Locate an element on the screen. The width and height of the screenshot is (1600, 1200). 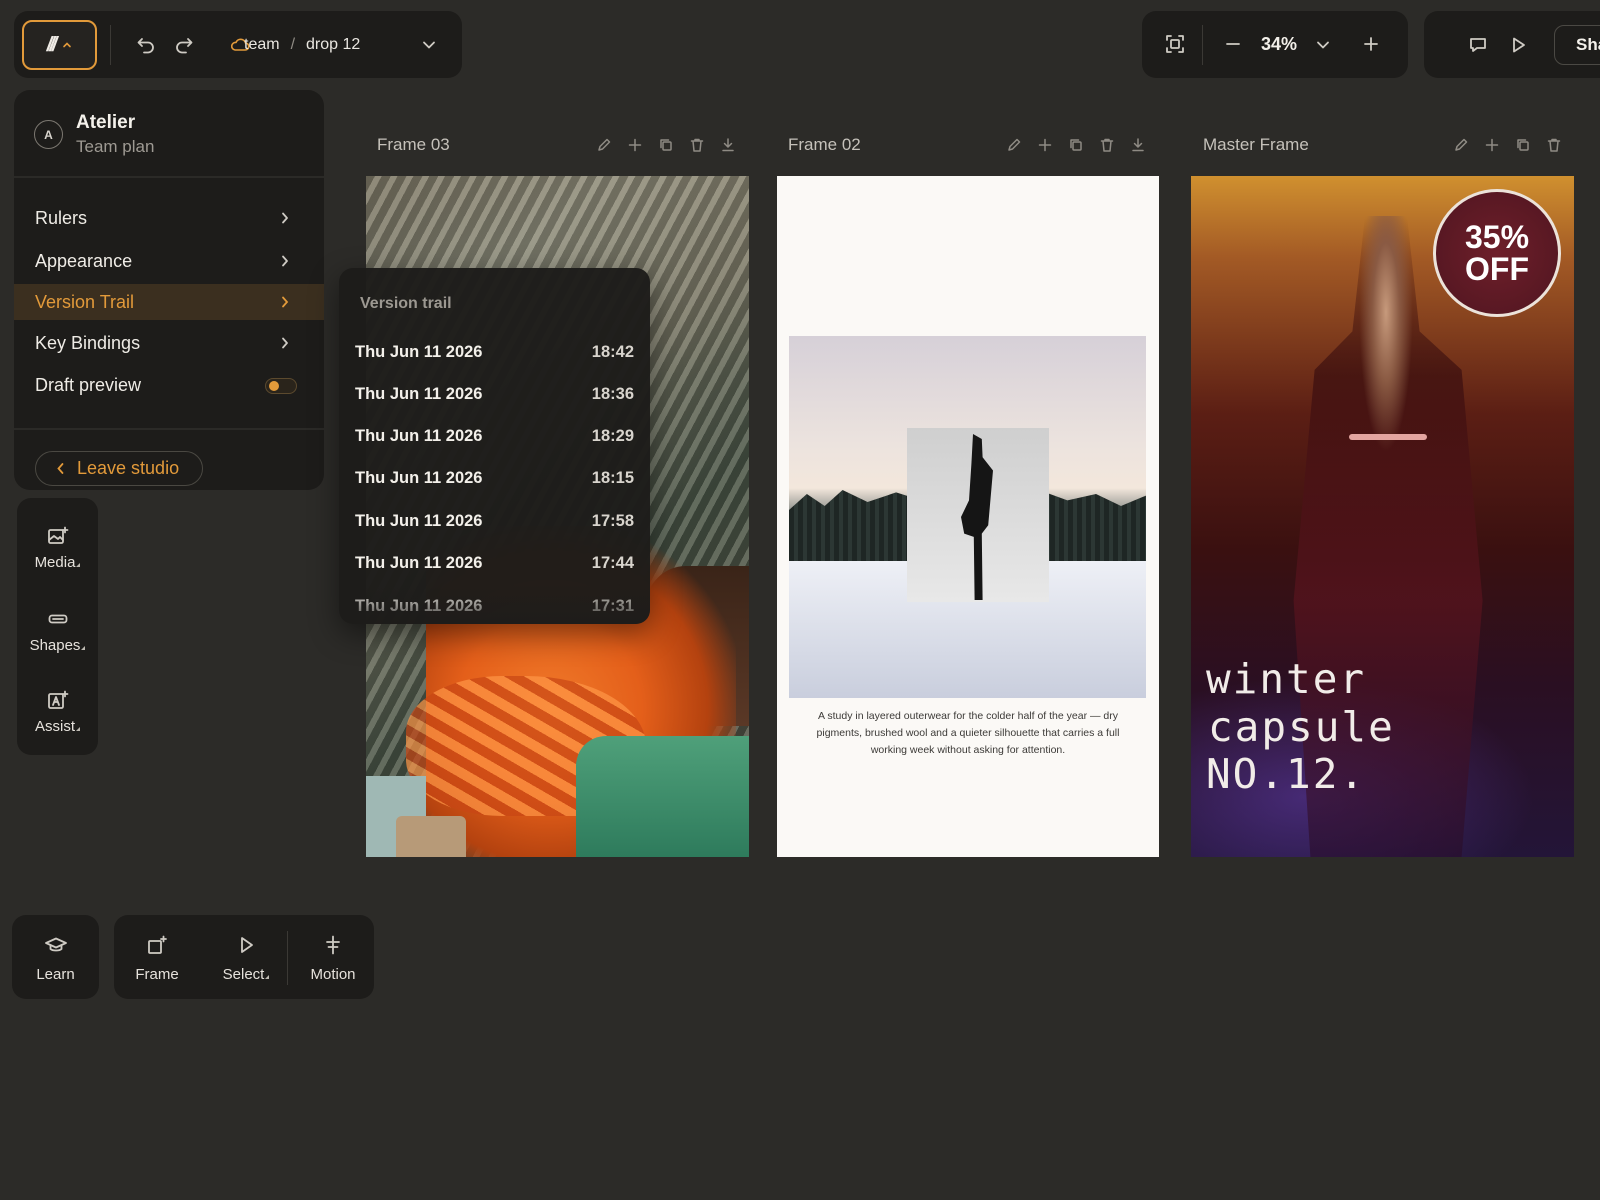
share-button: Sha is located at coordinates (1577, 45).